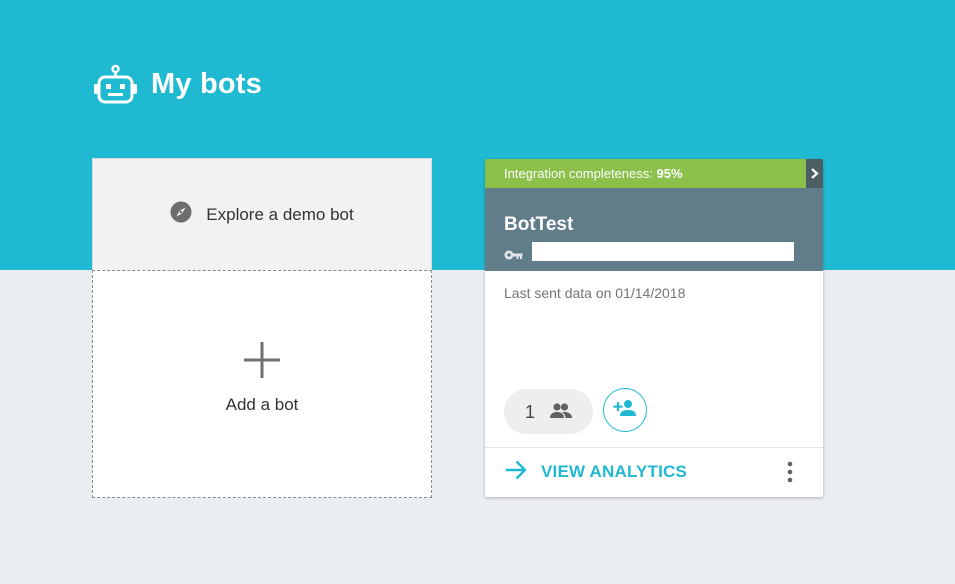 This screenshot has width=955, height=584. I want to click on bot-header: BotTest, so click(654, 229).